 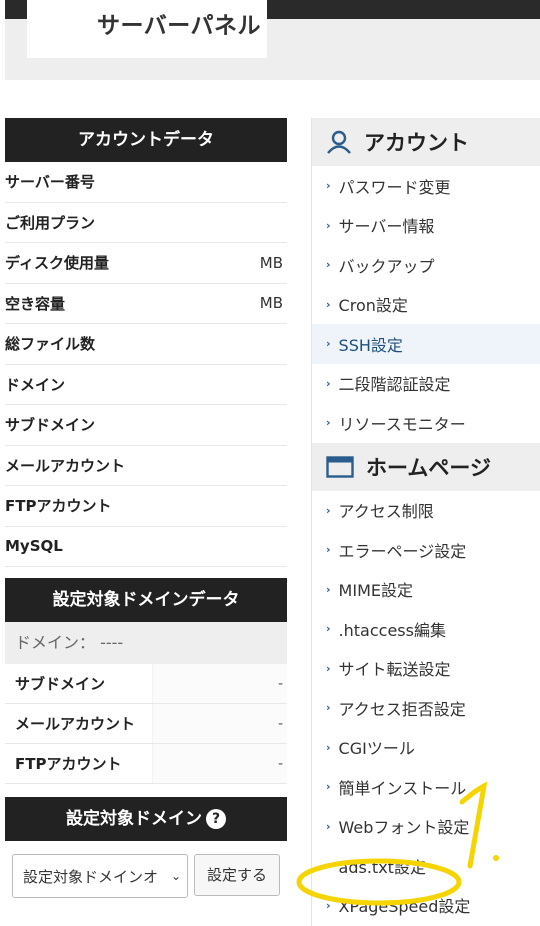 I want to click on target-domain-label: 設定対象ドメイン, so click(x=134, y=819).